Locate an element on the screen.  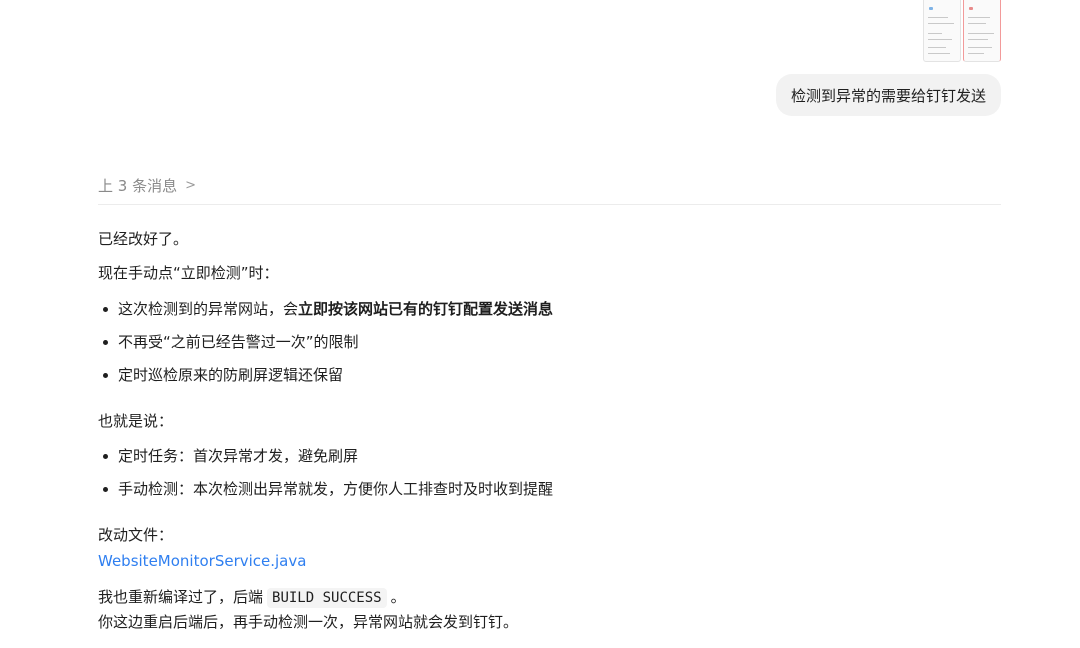
list-item: 不再受“之前已经告警过一次”的限制 is located at coordinates (228, 342).